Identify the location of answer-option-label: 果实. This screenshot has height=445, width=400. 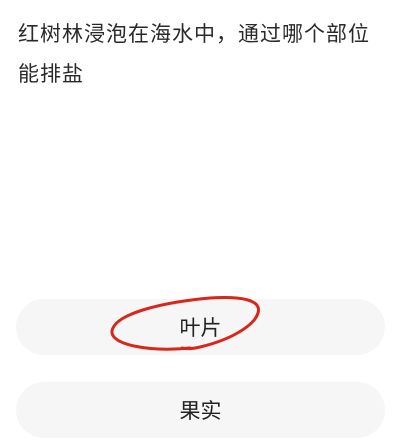
(200, 411).